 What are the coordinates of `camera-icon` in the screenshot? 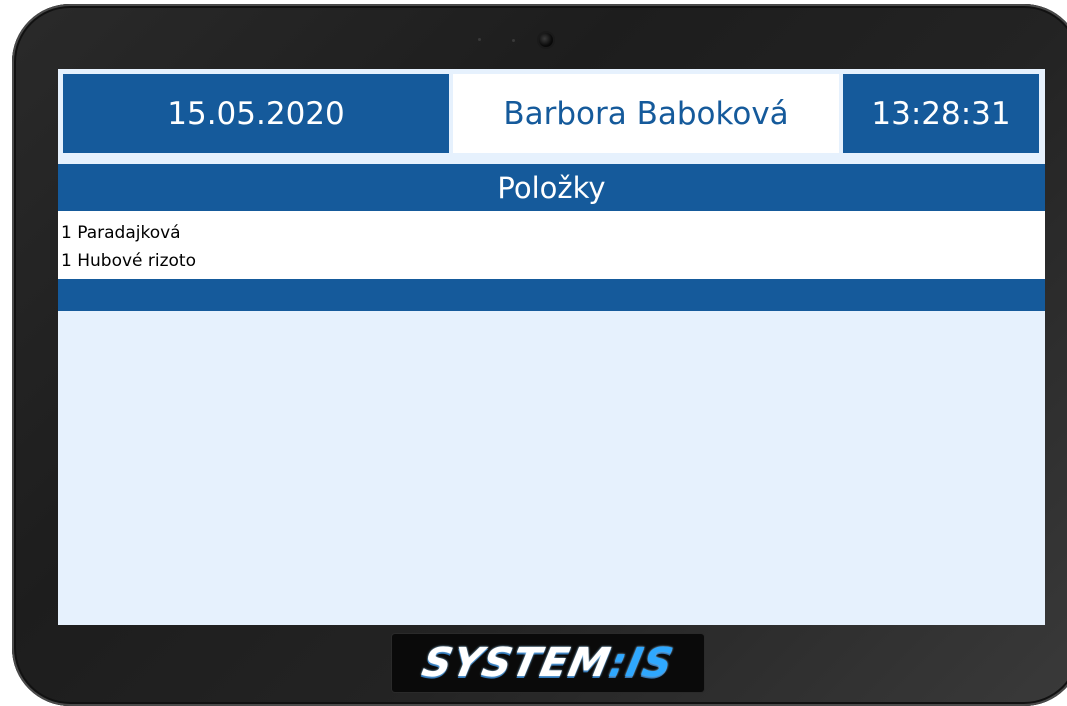 It's located at (546, 40).